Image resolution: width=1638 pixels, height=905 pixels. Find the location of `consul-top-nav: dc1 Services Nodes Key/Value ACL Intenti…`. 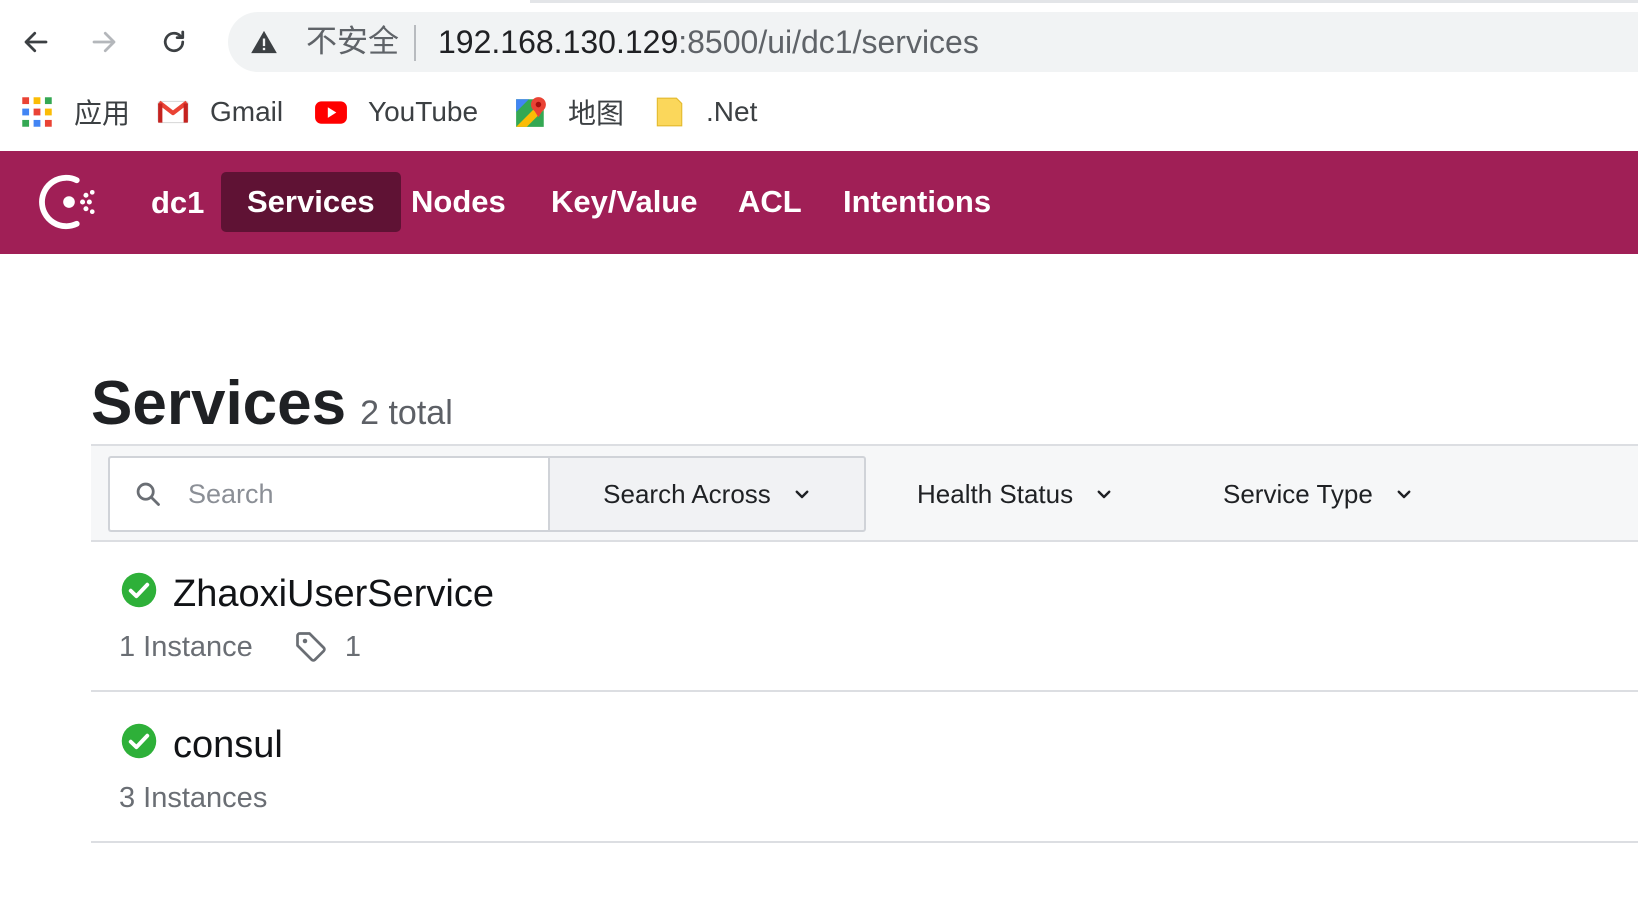

consul-top-nav: dc1 Services Nodes Key/Value ACL Intenti… is located at coordinates (819, 202).